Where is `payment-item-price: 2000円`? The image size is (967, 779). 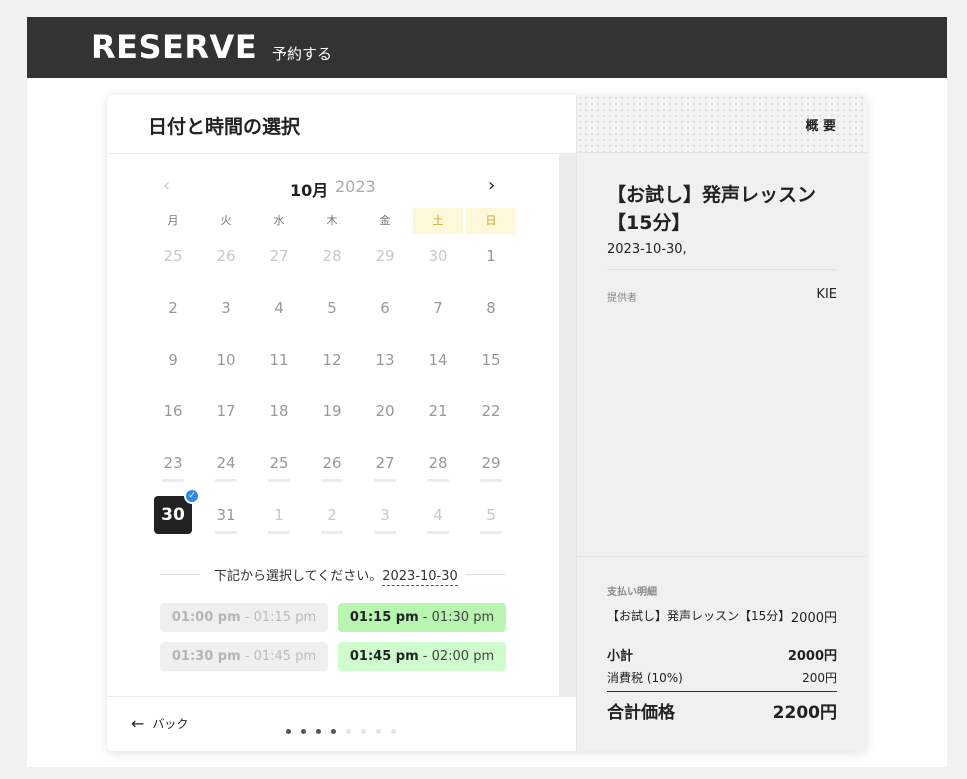 payment-item-price: 2000円 is located at coordinates (813, 618).